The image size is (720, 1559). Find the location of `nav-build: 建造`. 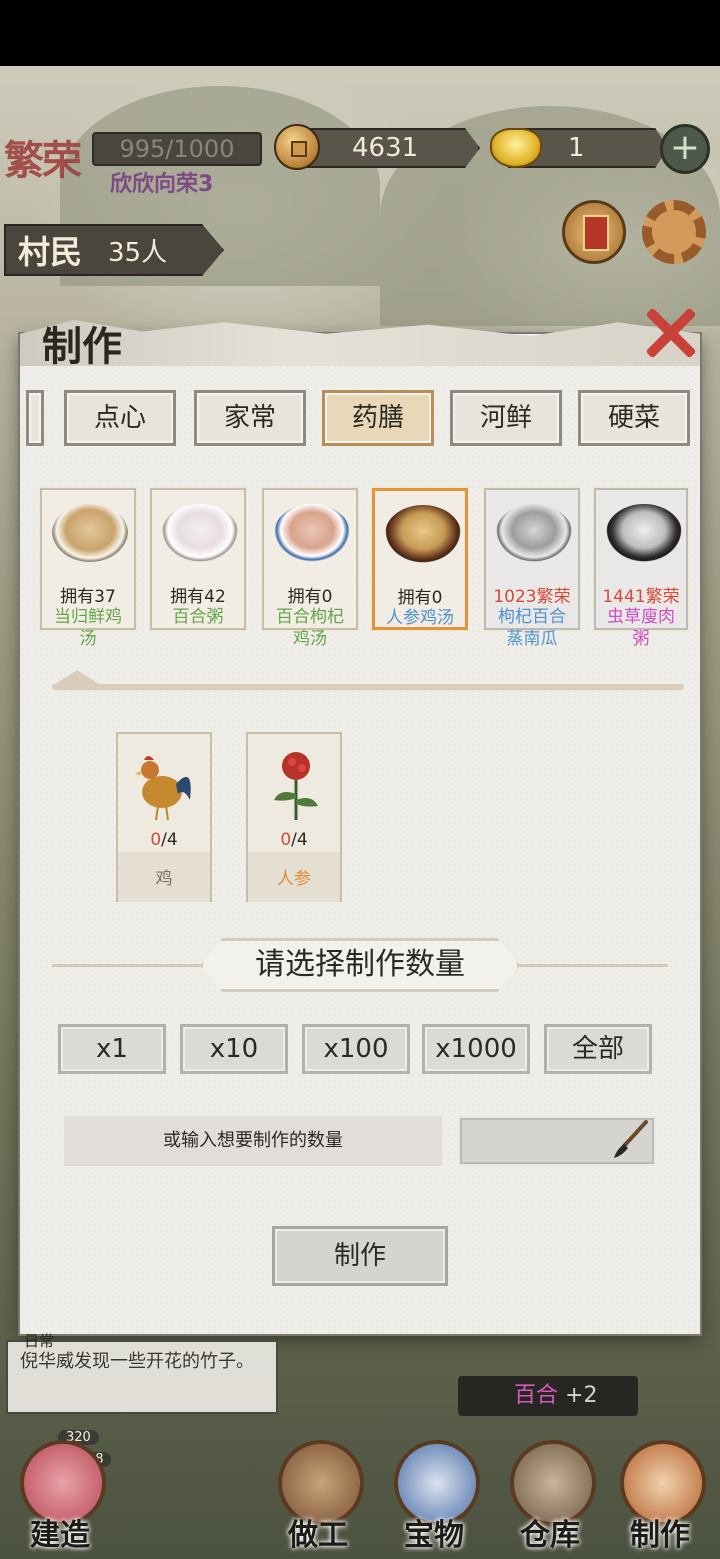

nav-build: 建造 is located at coordinates (60, 1499).